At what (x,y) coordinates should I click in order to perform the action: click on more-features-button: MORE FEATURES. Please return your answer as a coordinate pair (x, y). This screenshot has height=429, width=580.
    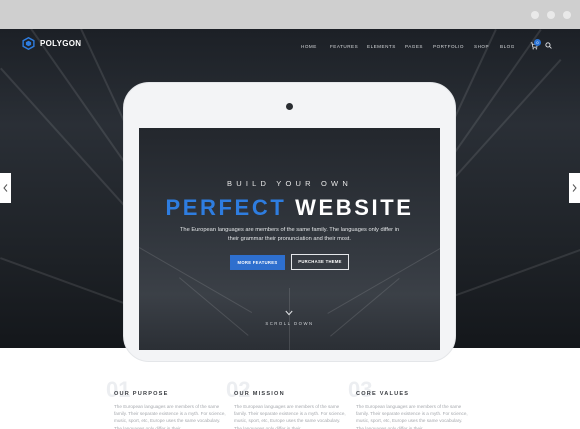
    Looking at the image, I should click on (257, 262).